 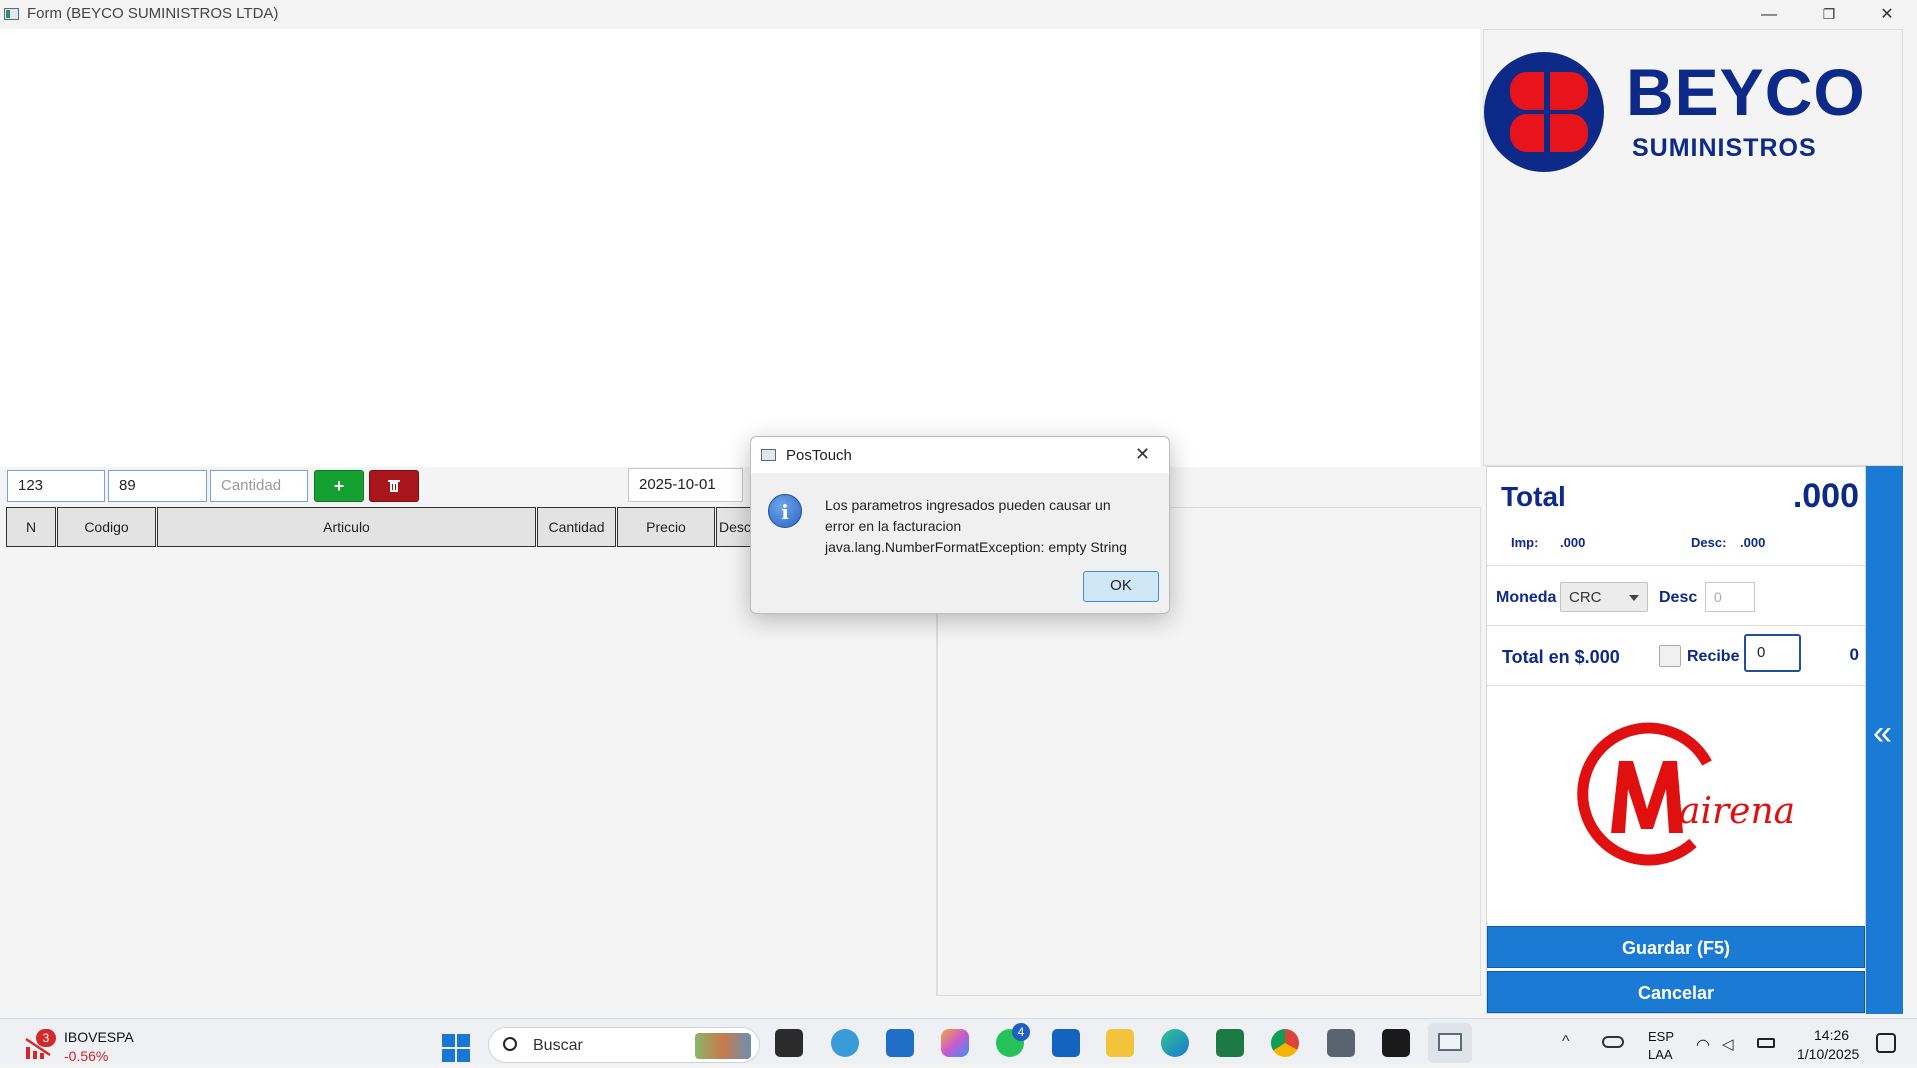 What do you see at coordinates (1525, 542) in the screenshot?
I see `imp-label: Imp:` at bounding box center [1525, 542].